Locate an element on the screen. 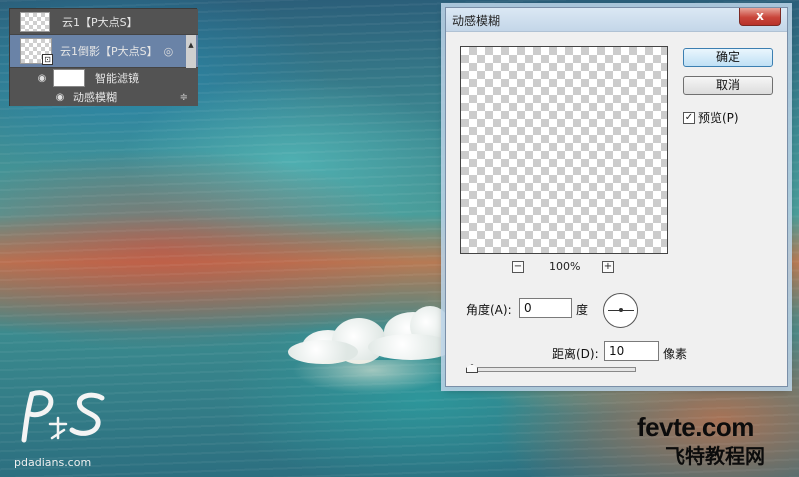 This screenshot has width=799, height=477. angle-dial-center is located at coordinates (621, 310).